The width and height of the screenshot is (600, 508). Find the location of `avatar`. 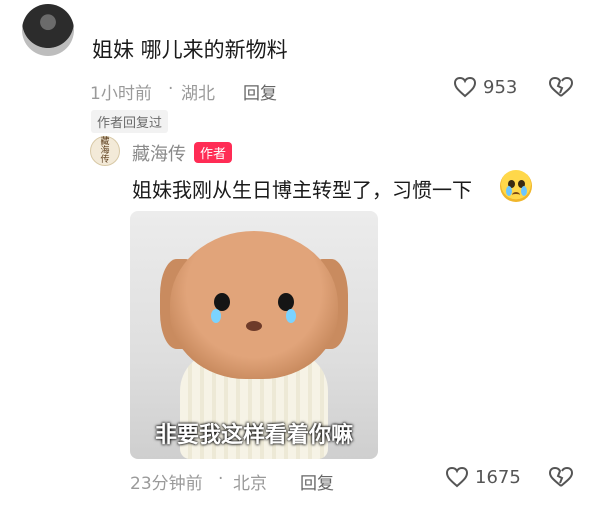

avatar is located at coordinates (48, 30).